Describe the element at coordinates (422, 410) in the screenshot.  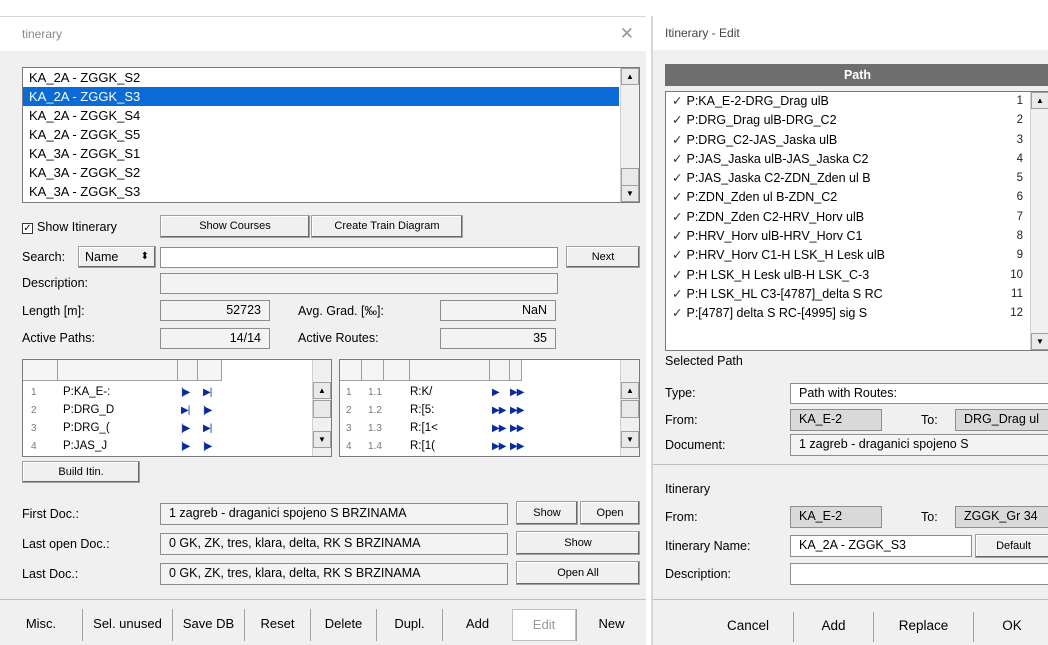
I see `route-name-cell: R:[5:` at that location.